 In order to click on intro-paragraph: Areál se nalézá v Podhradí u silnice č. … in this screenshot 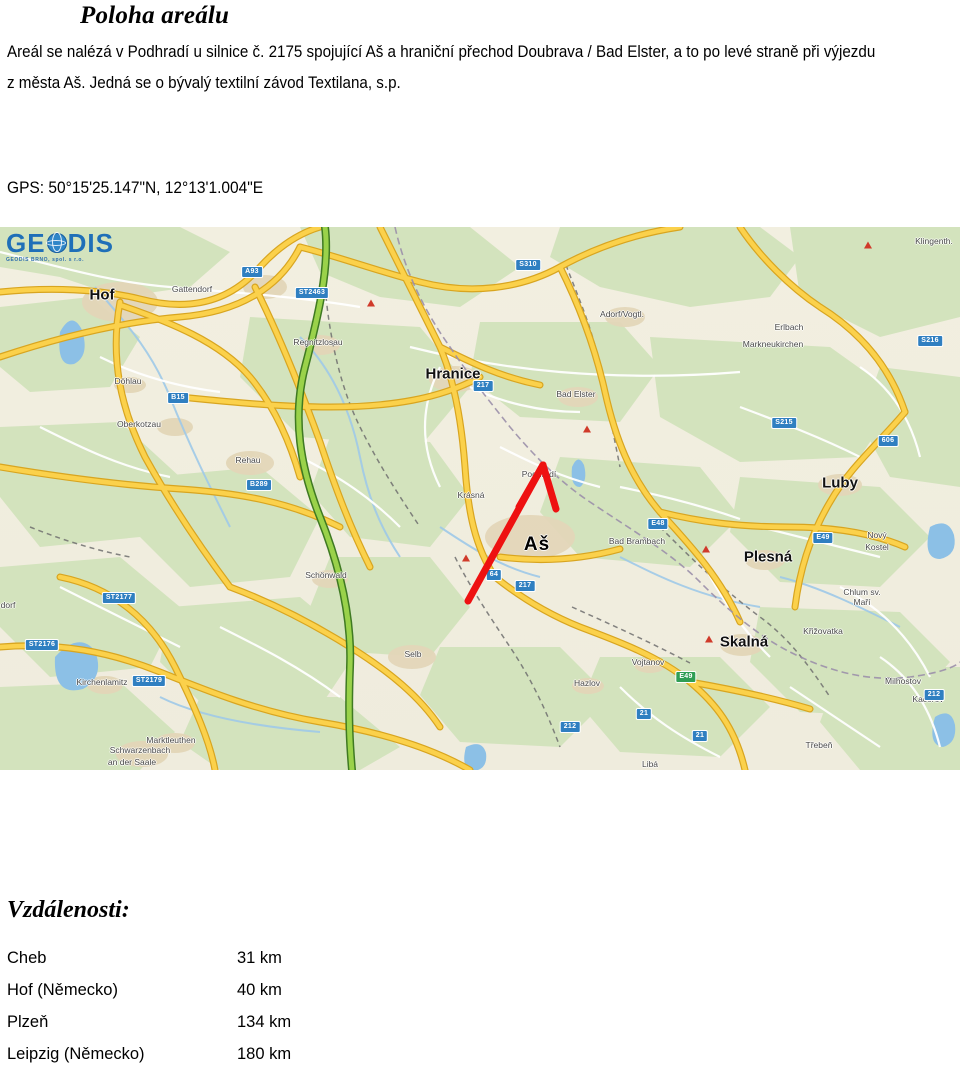, I will do `click(441, 67)`.